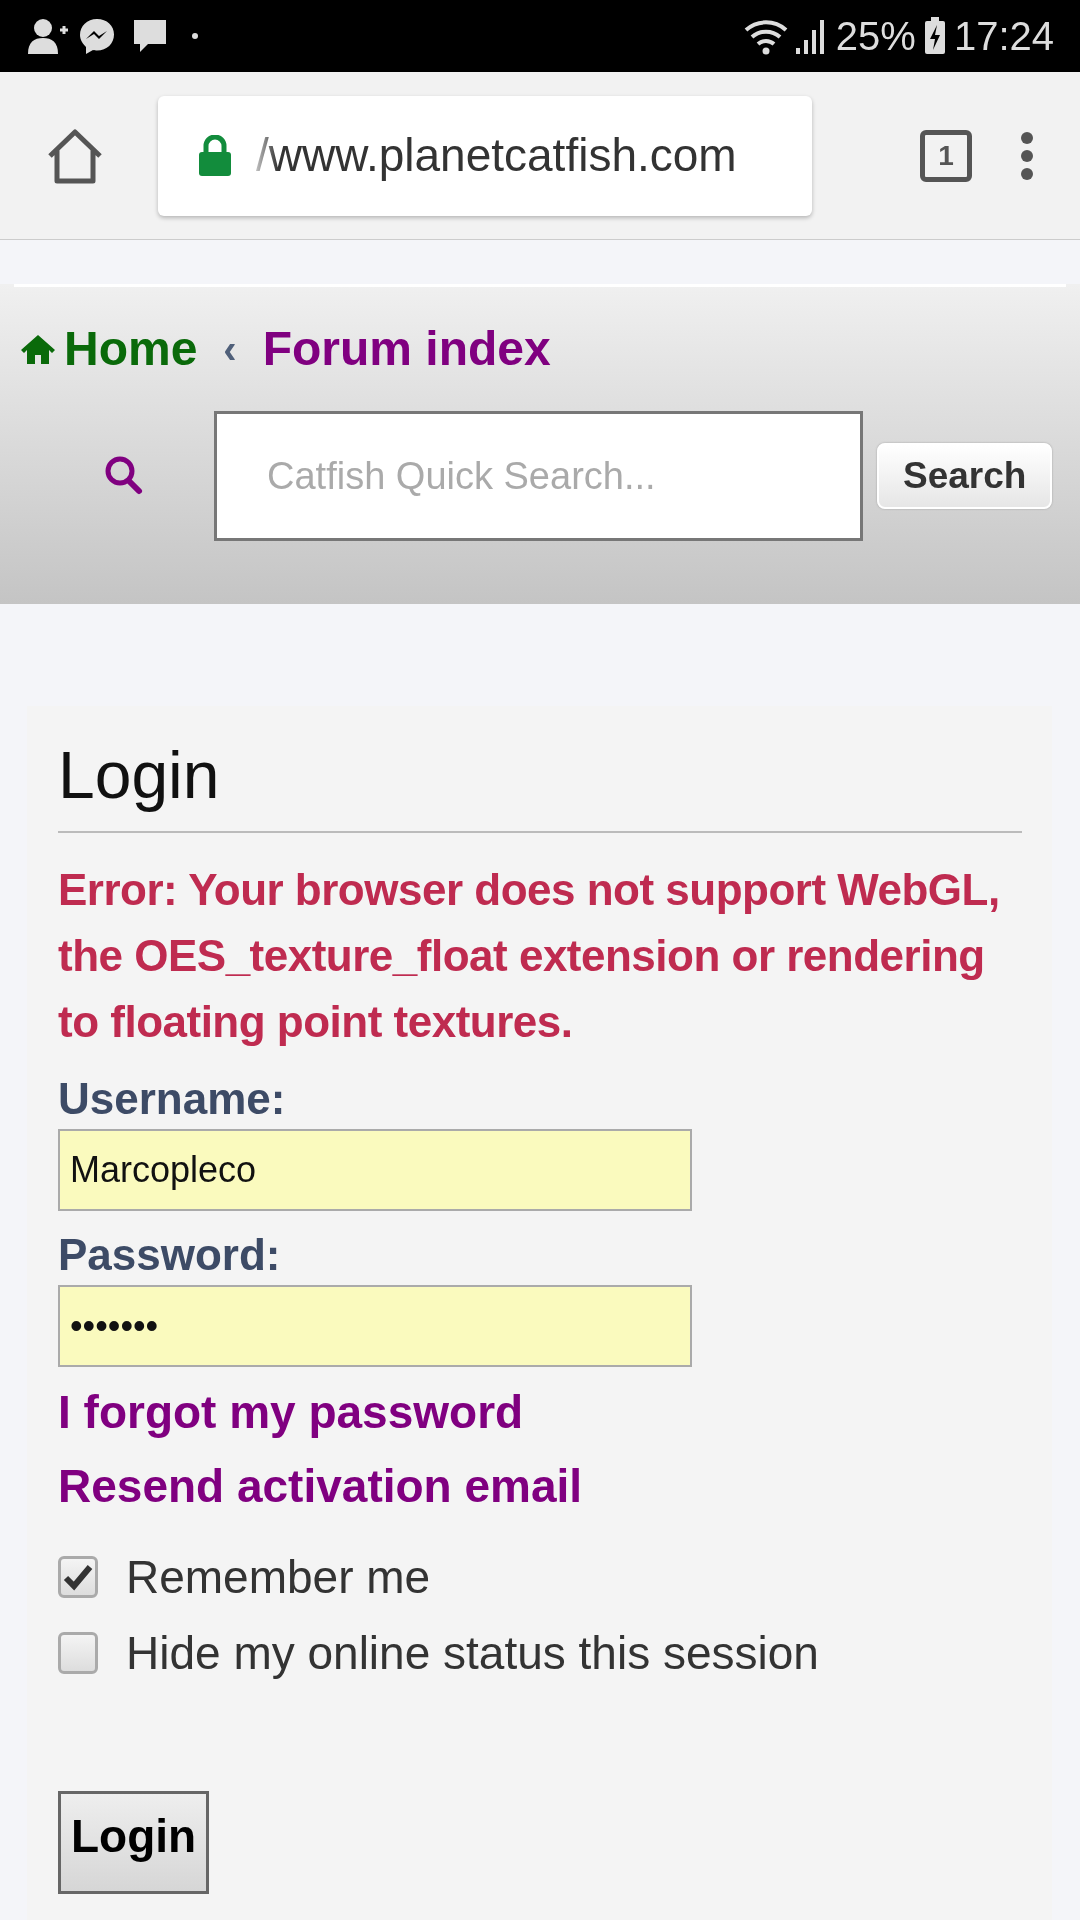 This screenshot has height=1920, width=1080. Describe the element at coordinates (134, 1843) in the screenshot. I see `login-button: Login` at that location.